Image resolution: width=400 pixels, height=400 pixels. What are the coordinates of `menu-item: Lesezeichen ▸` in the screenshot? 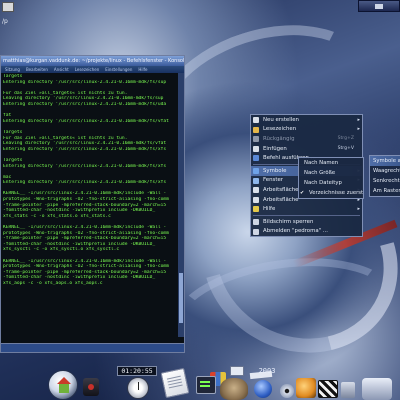 It's located at (306, 130).